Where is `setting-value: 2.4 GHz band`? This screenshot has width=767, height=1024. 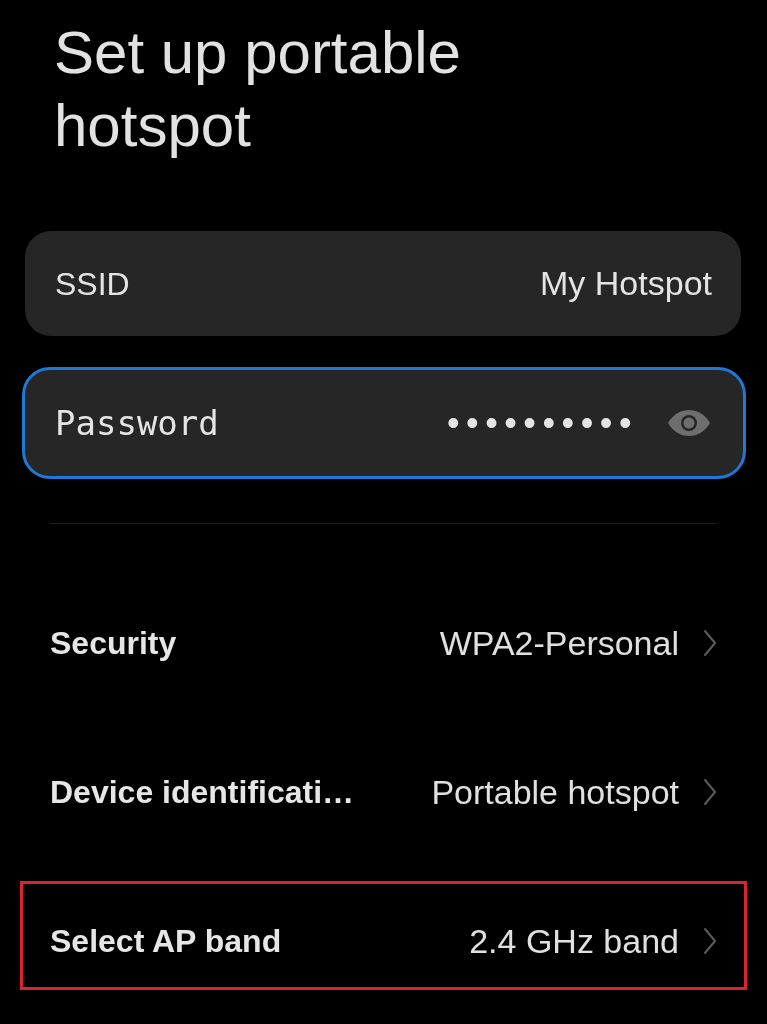 setting-value: 2.4 GHz band is located at coordinates (574, 941).